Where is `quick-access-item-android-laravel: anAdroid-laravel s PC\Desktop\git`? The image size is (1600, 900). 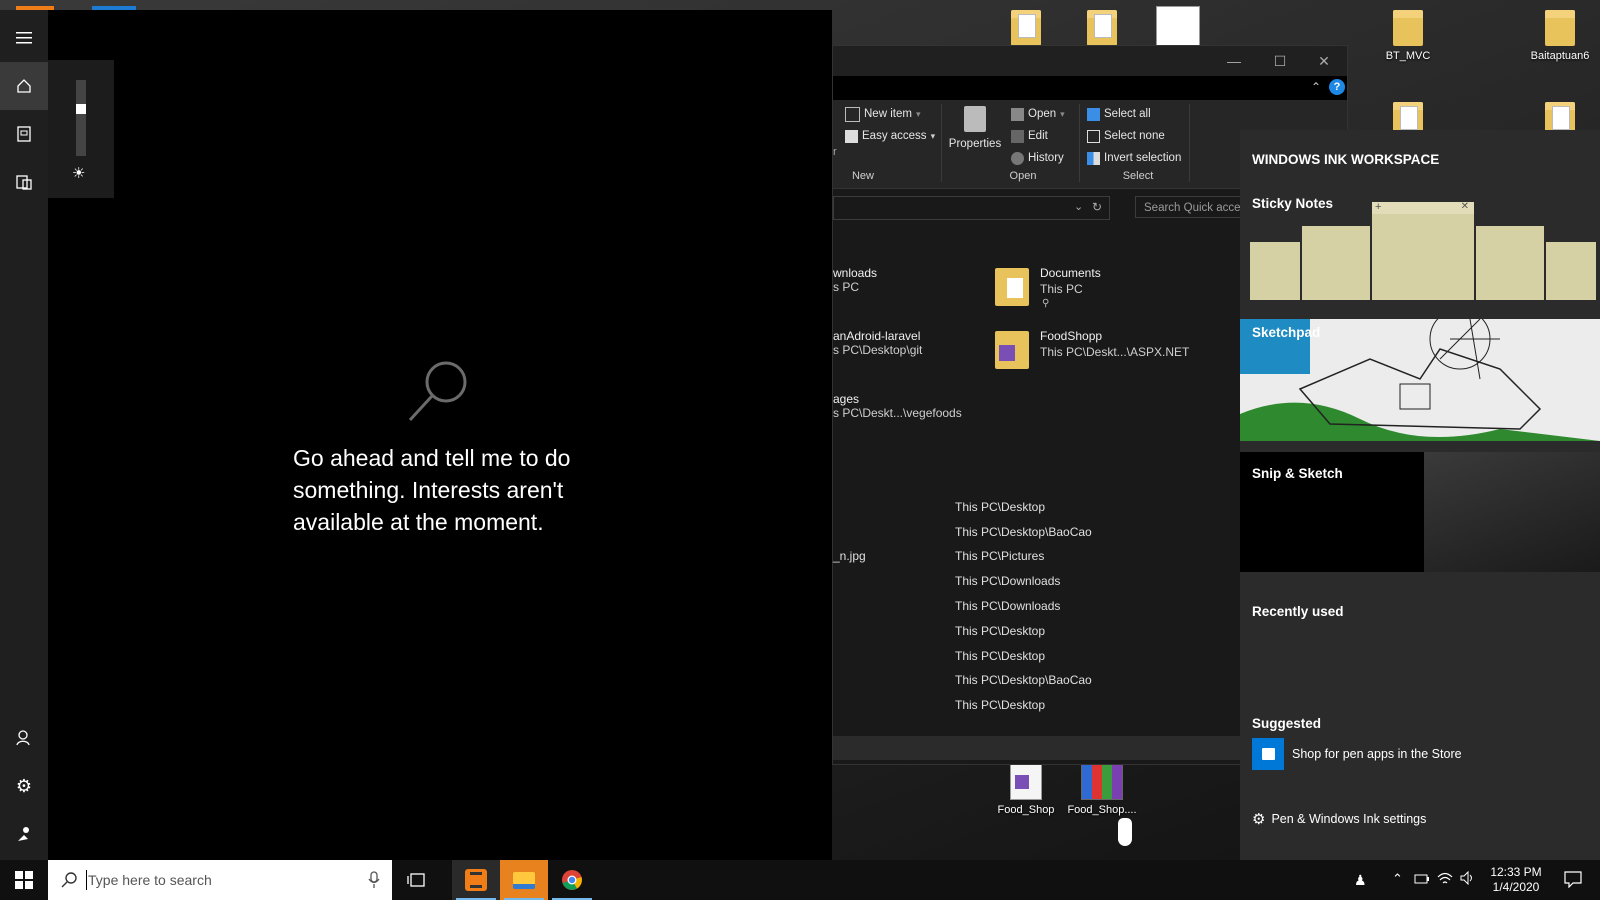 quick-access-item-android-laravel: anAdroid-laravel s PC\Desktop\git is located at coordinates (877, 343).